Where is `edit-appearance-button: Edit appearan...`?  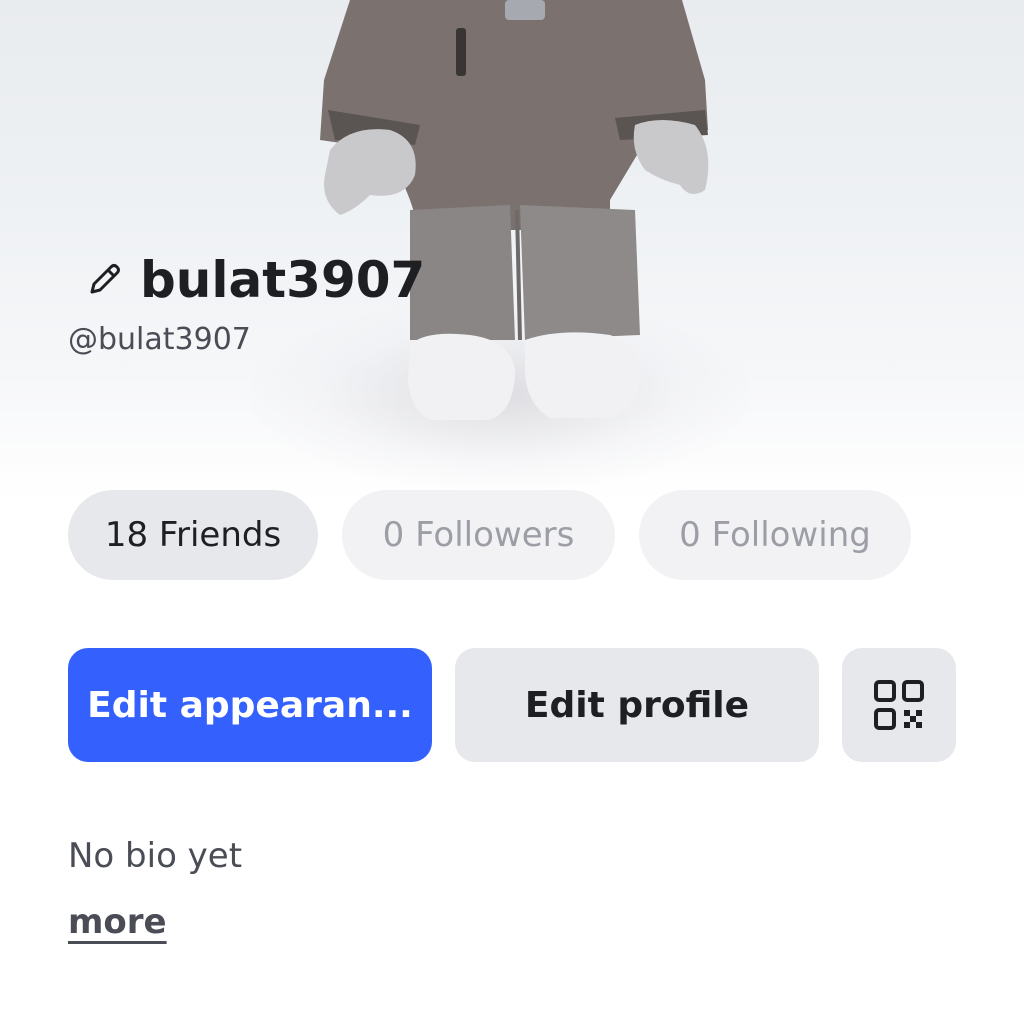 edit-appearance-button: Edit appearan... is located at coordinates (250, 705).